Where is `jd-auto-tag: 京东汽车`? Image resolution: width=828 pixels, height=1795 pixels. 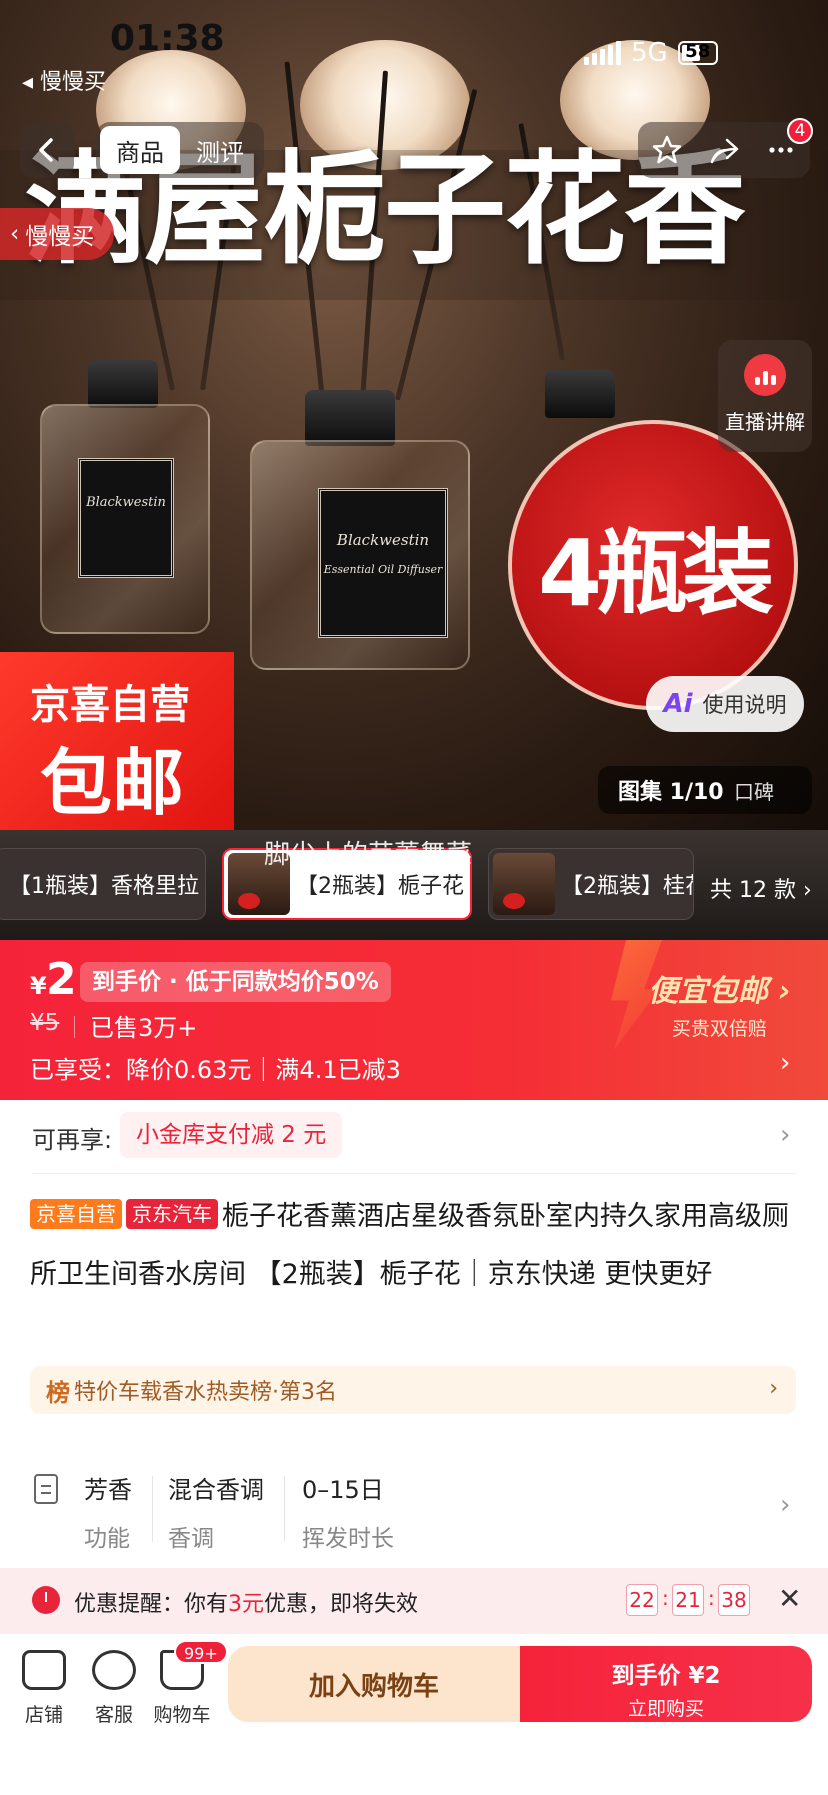 jd-auto-tag: 京东汽车 is located at coordinates (172, 1214).